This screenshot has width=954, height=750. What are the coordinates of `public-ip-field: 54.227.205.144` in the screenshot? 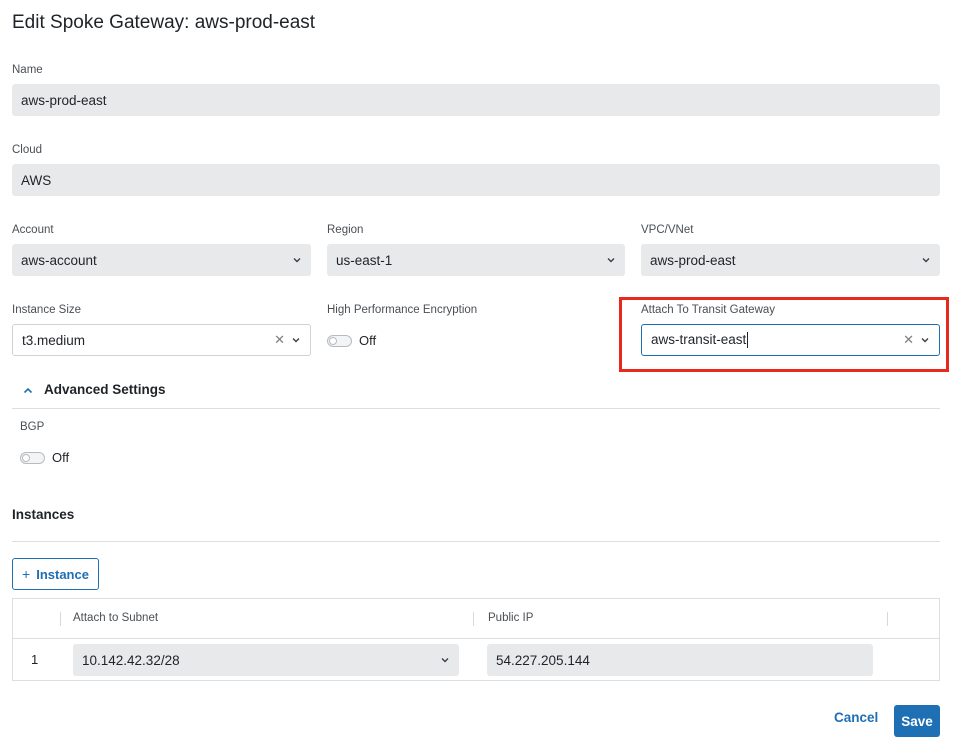 It's located at (680, 660).